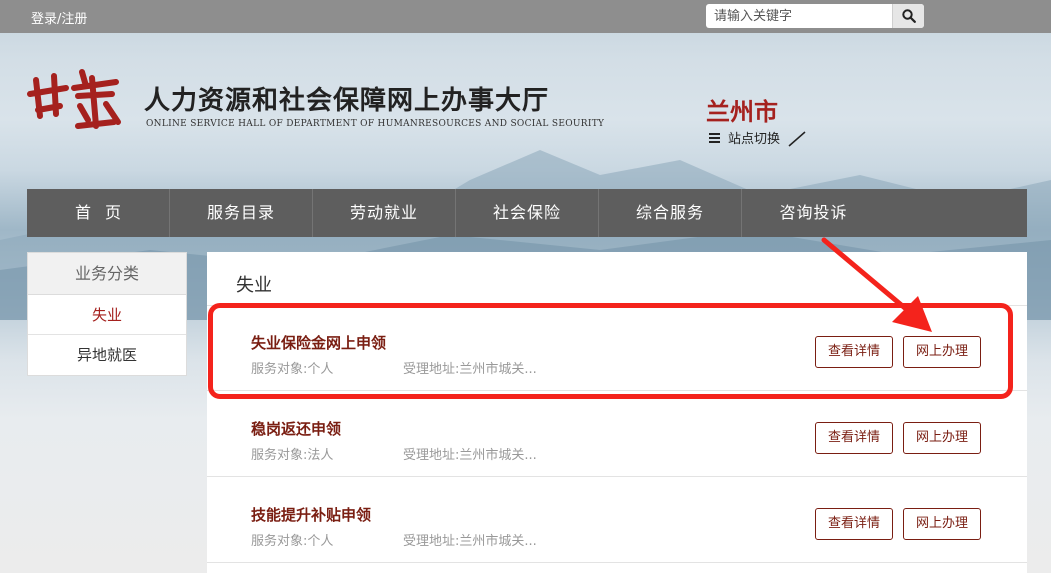 This screenshot has height=573, width=1051. Describe the element at coordinates (525, 16) in the screenshot. I see `top-bar: 登录/注册` at that location.